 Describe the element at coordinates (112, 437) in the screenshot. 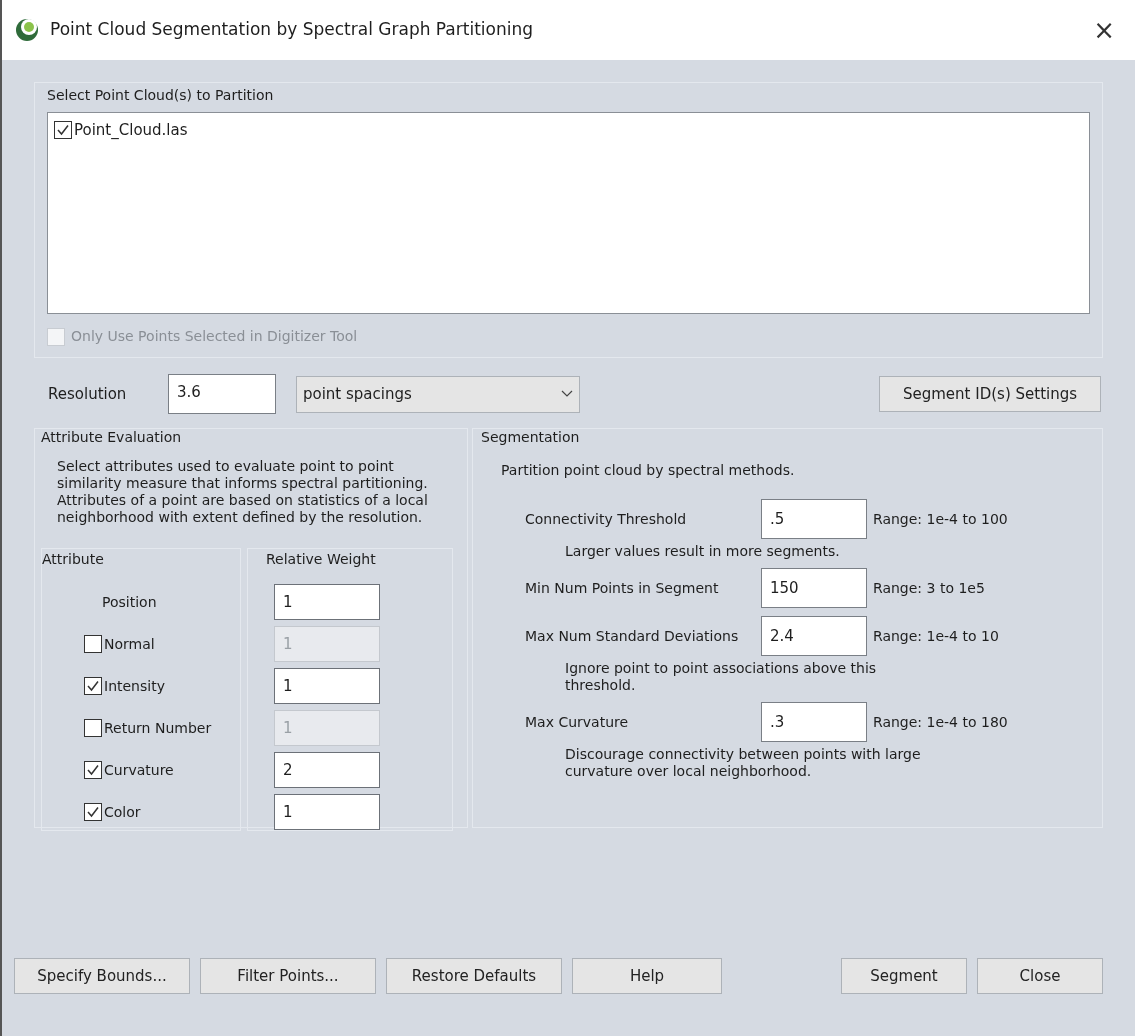

I see `section-title: Attribute Evaluation` at that location.